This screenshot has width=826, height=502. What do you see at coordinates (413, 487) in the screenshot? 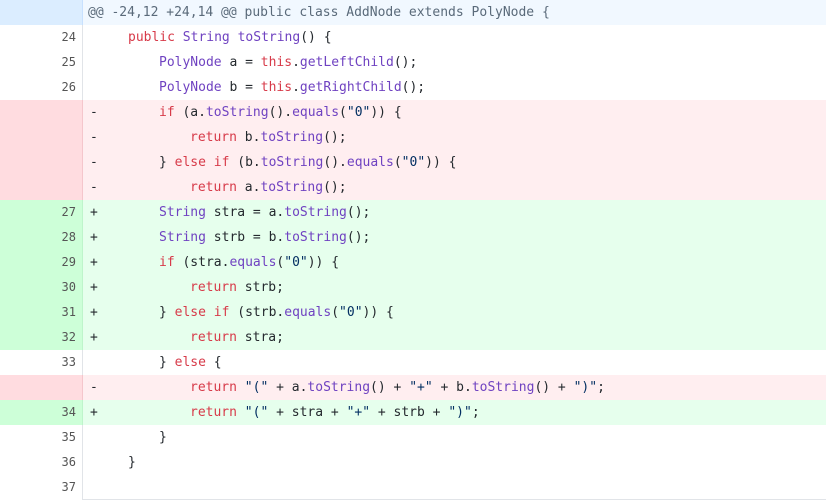
I see `context-line: 37` at bounding box center [413, 487].